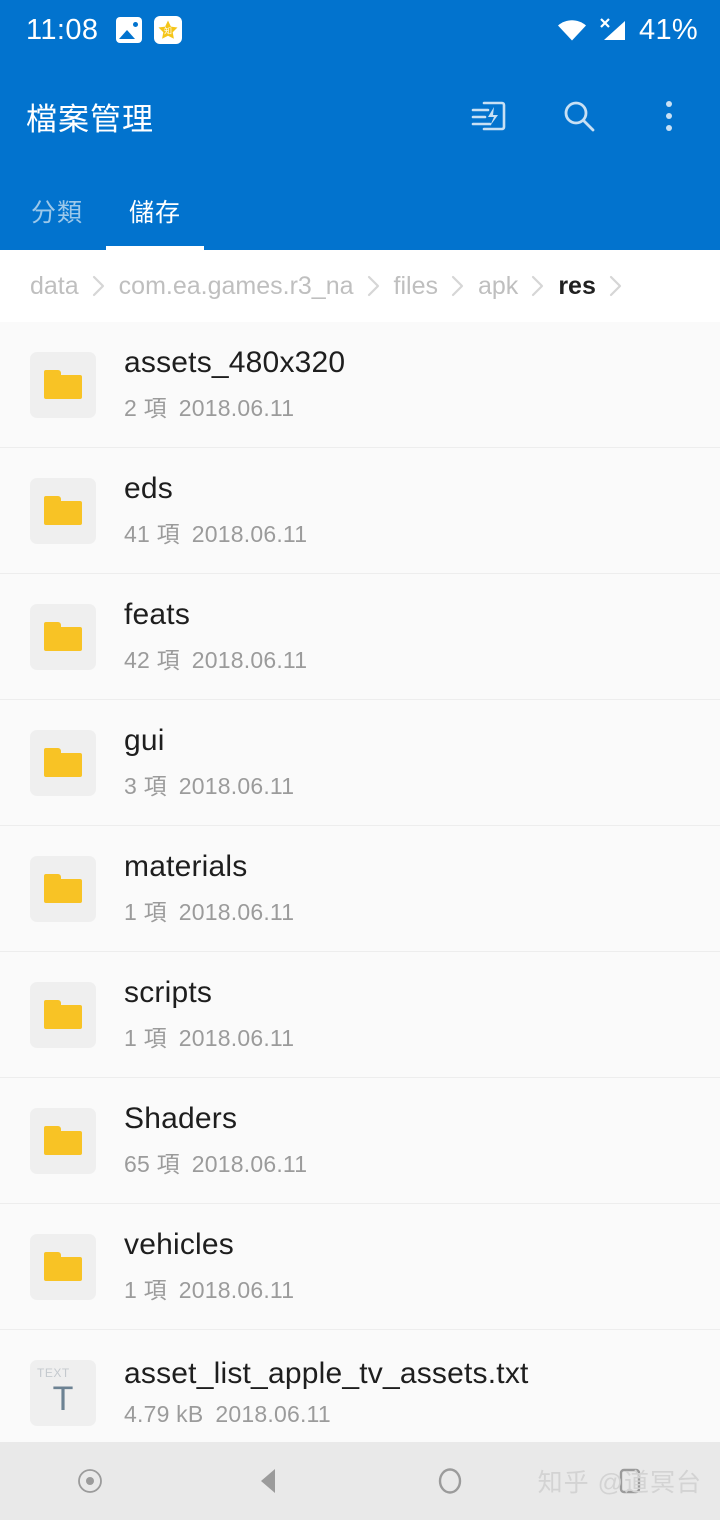  What do you see at coordinates (155, 211) in the screenshot?
I see `tab-storage: 儲存` at bounding box center [155, 211].